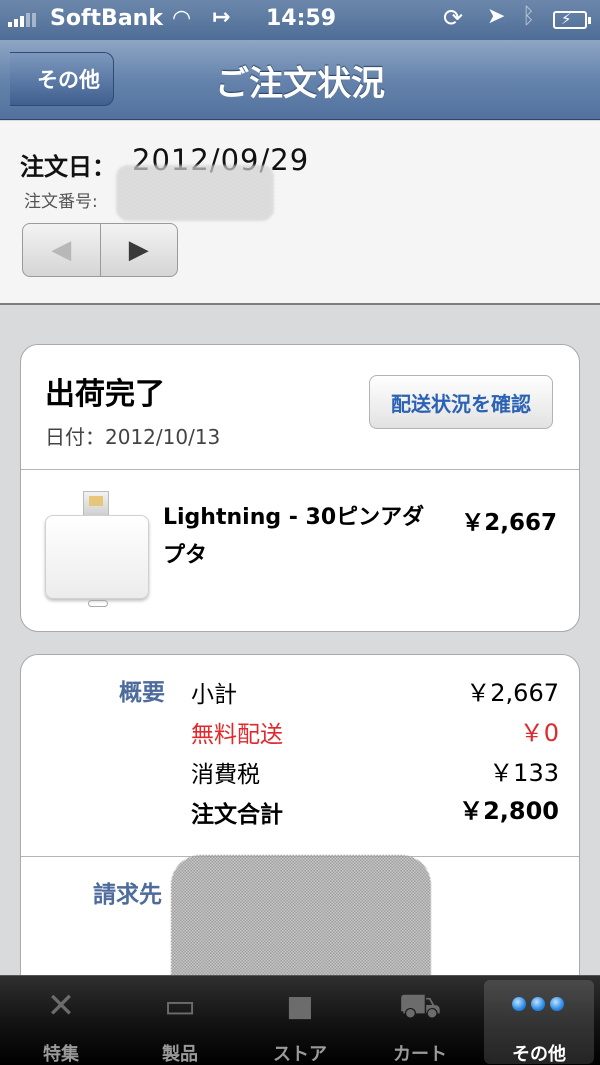  I want to click on tax-value: ￥133, so click(524, 773).